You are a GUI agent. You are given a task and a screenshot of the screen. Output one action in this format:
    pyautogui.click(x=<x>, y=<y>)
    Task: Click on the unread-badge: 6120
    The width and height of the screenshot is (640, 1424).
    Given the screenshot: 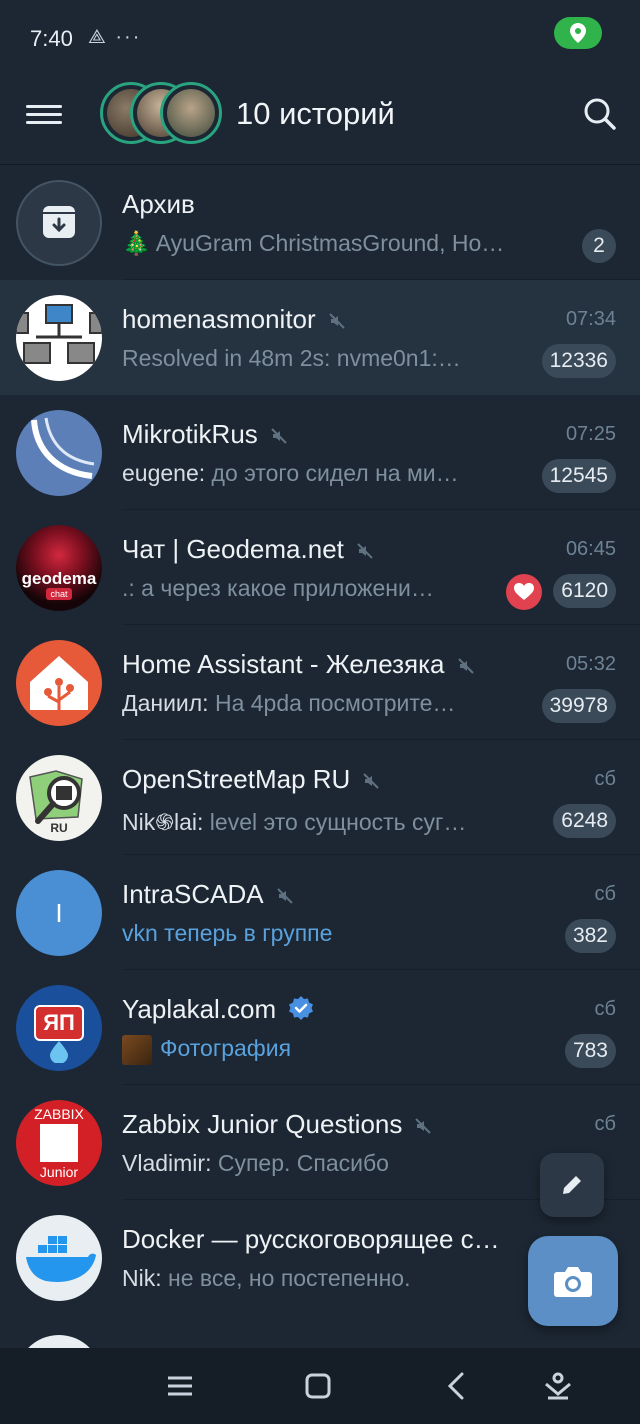 What is the action you would take?
    pyautogui.click(x=584, y=591)
    